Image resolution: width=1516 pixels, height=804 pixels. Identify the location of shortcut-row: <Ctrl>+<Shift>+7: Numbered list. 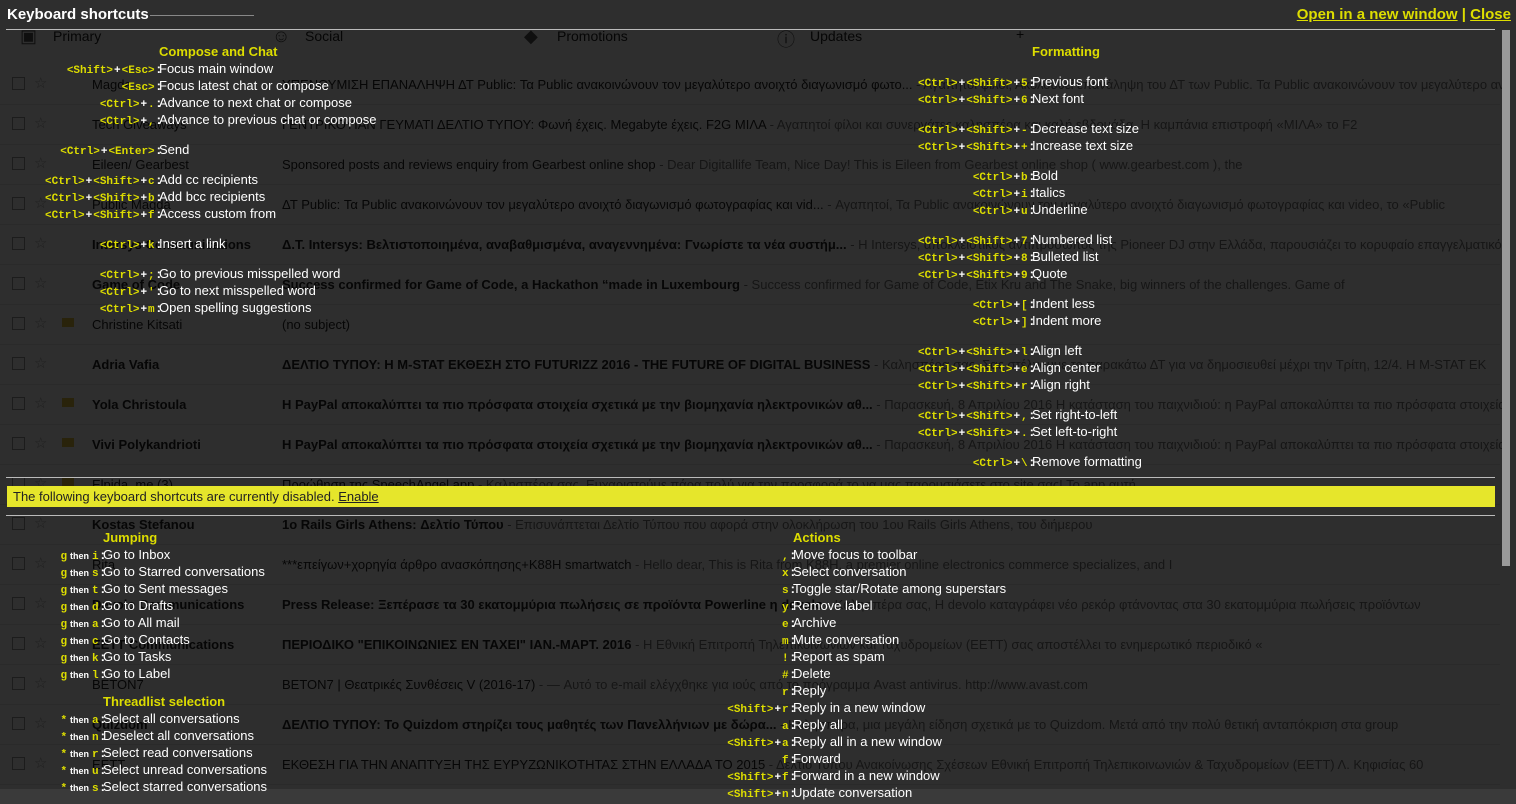
(556, 239).